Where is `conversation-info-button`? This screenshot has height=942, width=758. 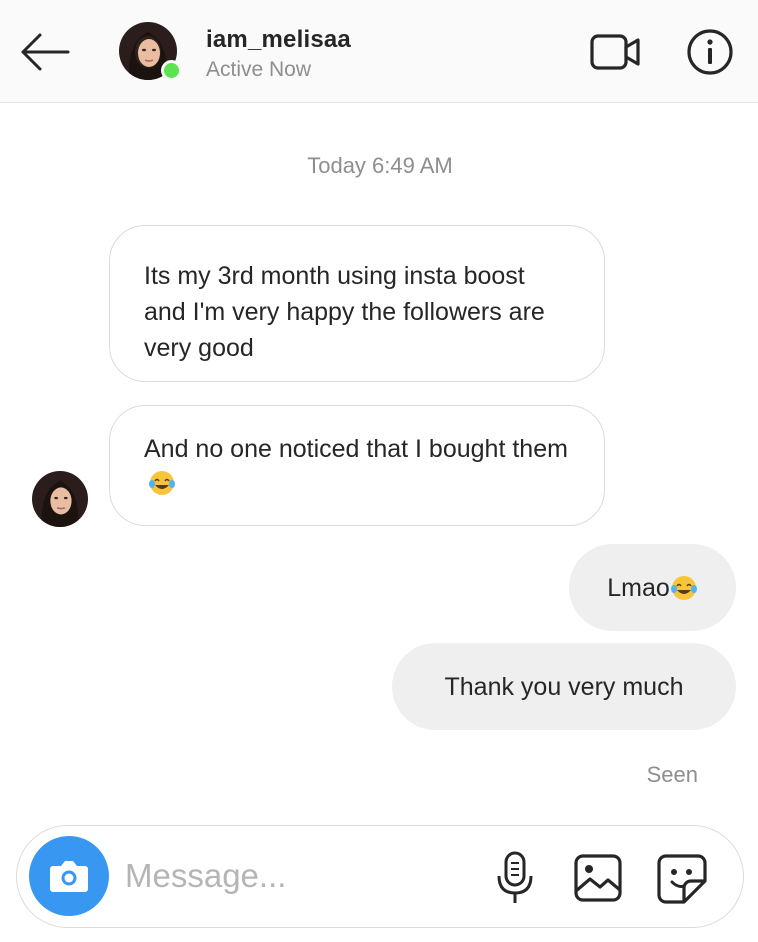 conversation-info-button is located at coordinates (710, 52).